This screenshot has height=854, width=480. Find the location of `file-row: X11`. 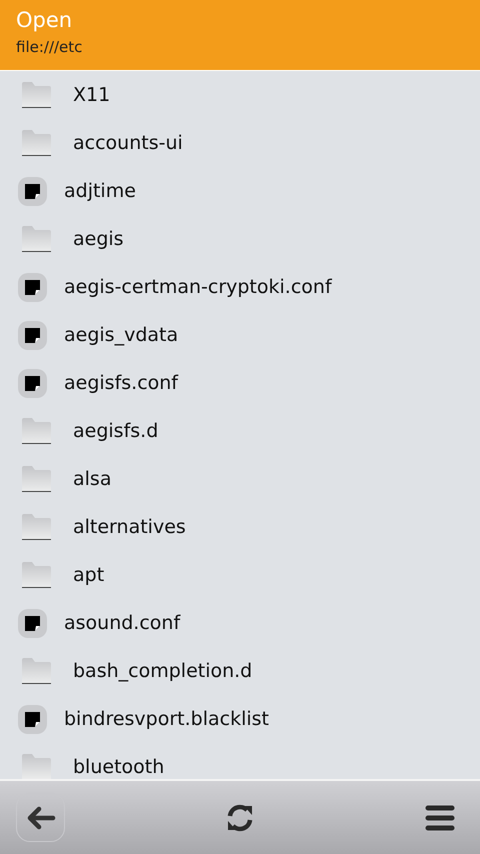

file-row: X11 is located at coordinates (240, 95).